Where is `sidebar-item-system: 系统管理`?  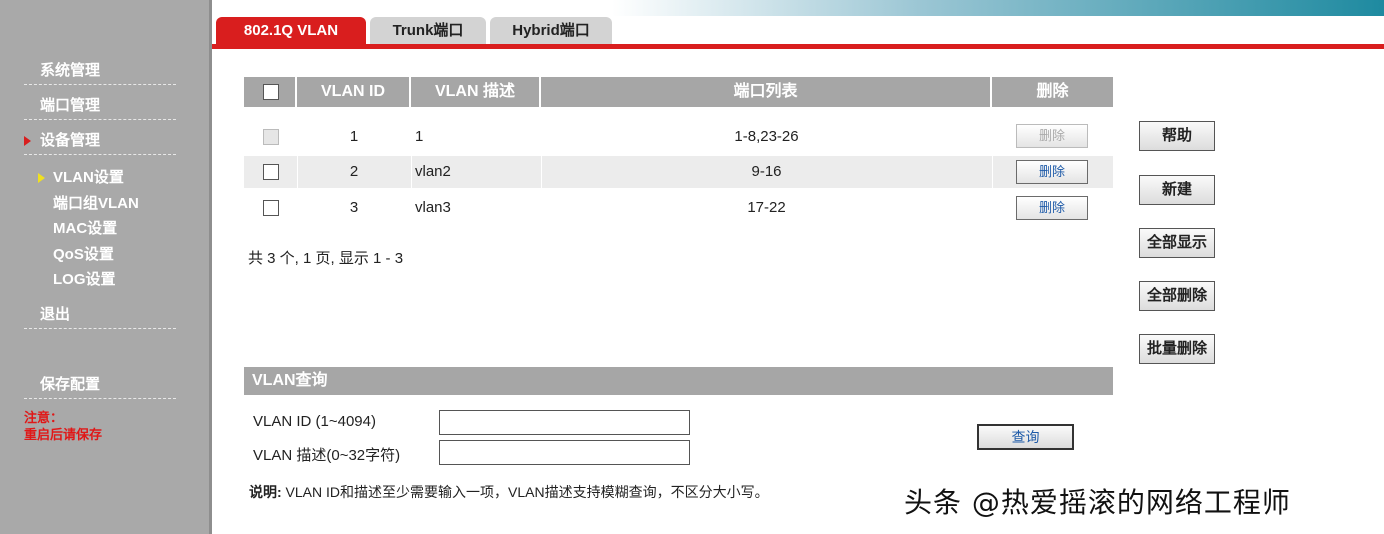
sidebar-item-system: 系统管理 is located at coordinates (100, 71).